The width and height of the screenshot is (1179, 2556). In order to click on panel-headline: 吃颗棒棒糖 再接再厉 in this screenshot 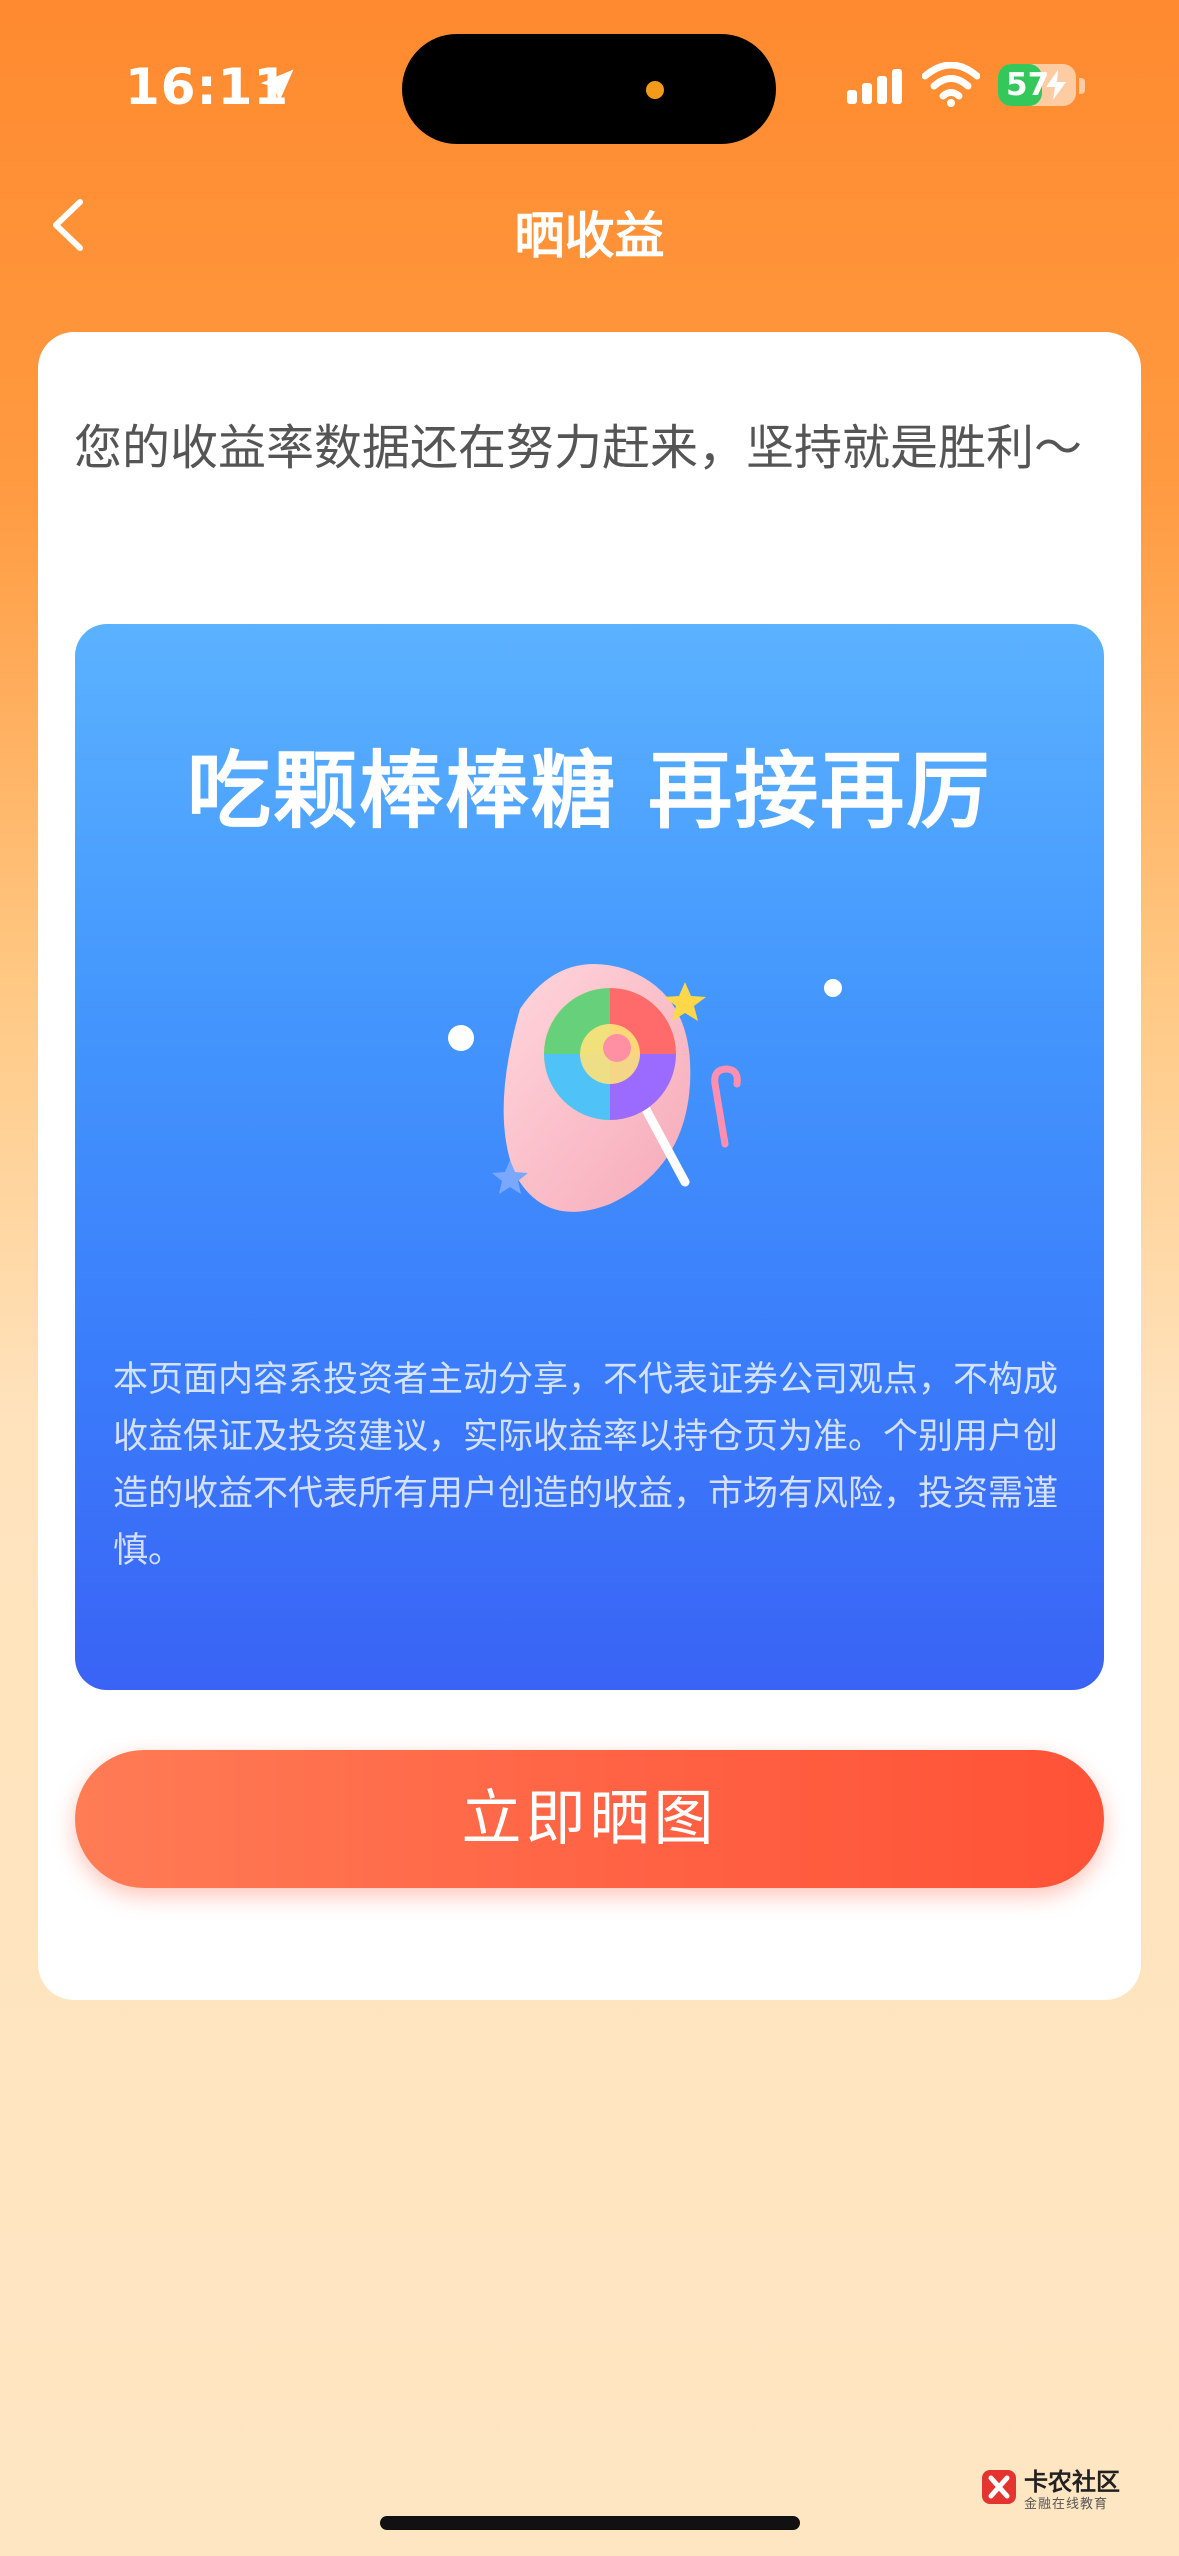, I will do `click(589, 791)`.